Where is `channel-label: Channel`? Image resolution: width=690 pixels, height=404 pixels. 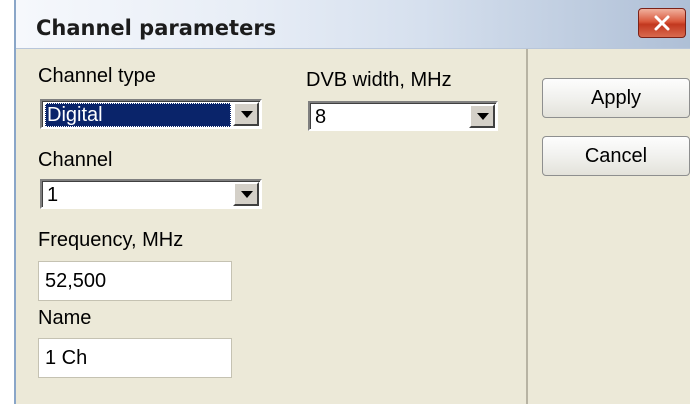 channel-label: Channel is located at coordinates (75, 160).